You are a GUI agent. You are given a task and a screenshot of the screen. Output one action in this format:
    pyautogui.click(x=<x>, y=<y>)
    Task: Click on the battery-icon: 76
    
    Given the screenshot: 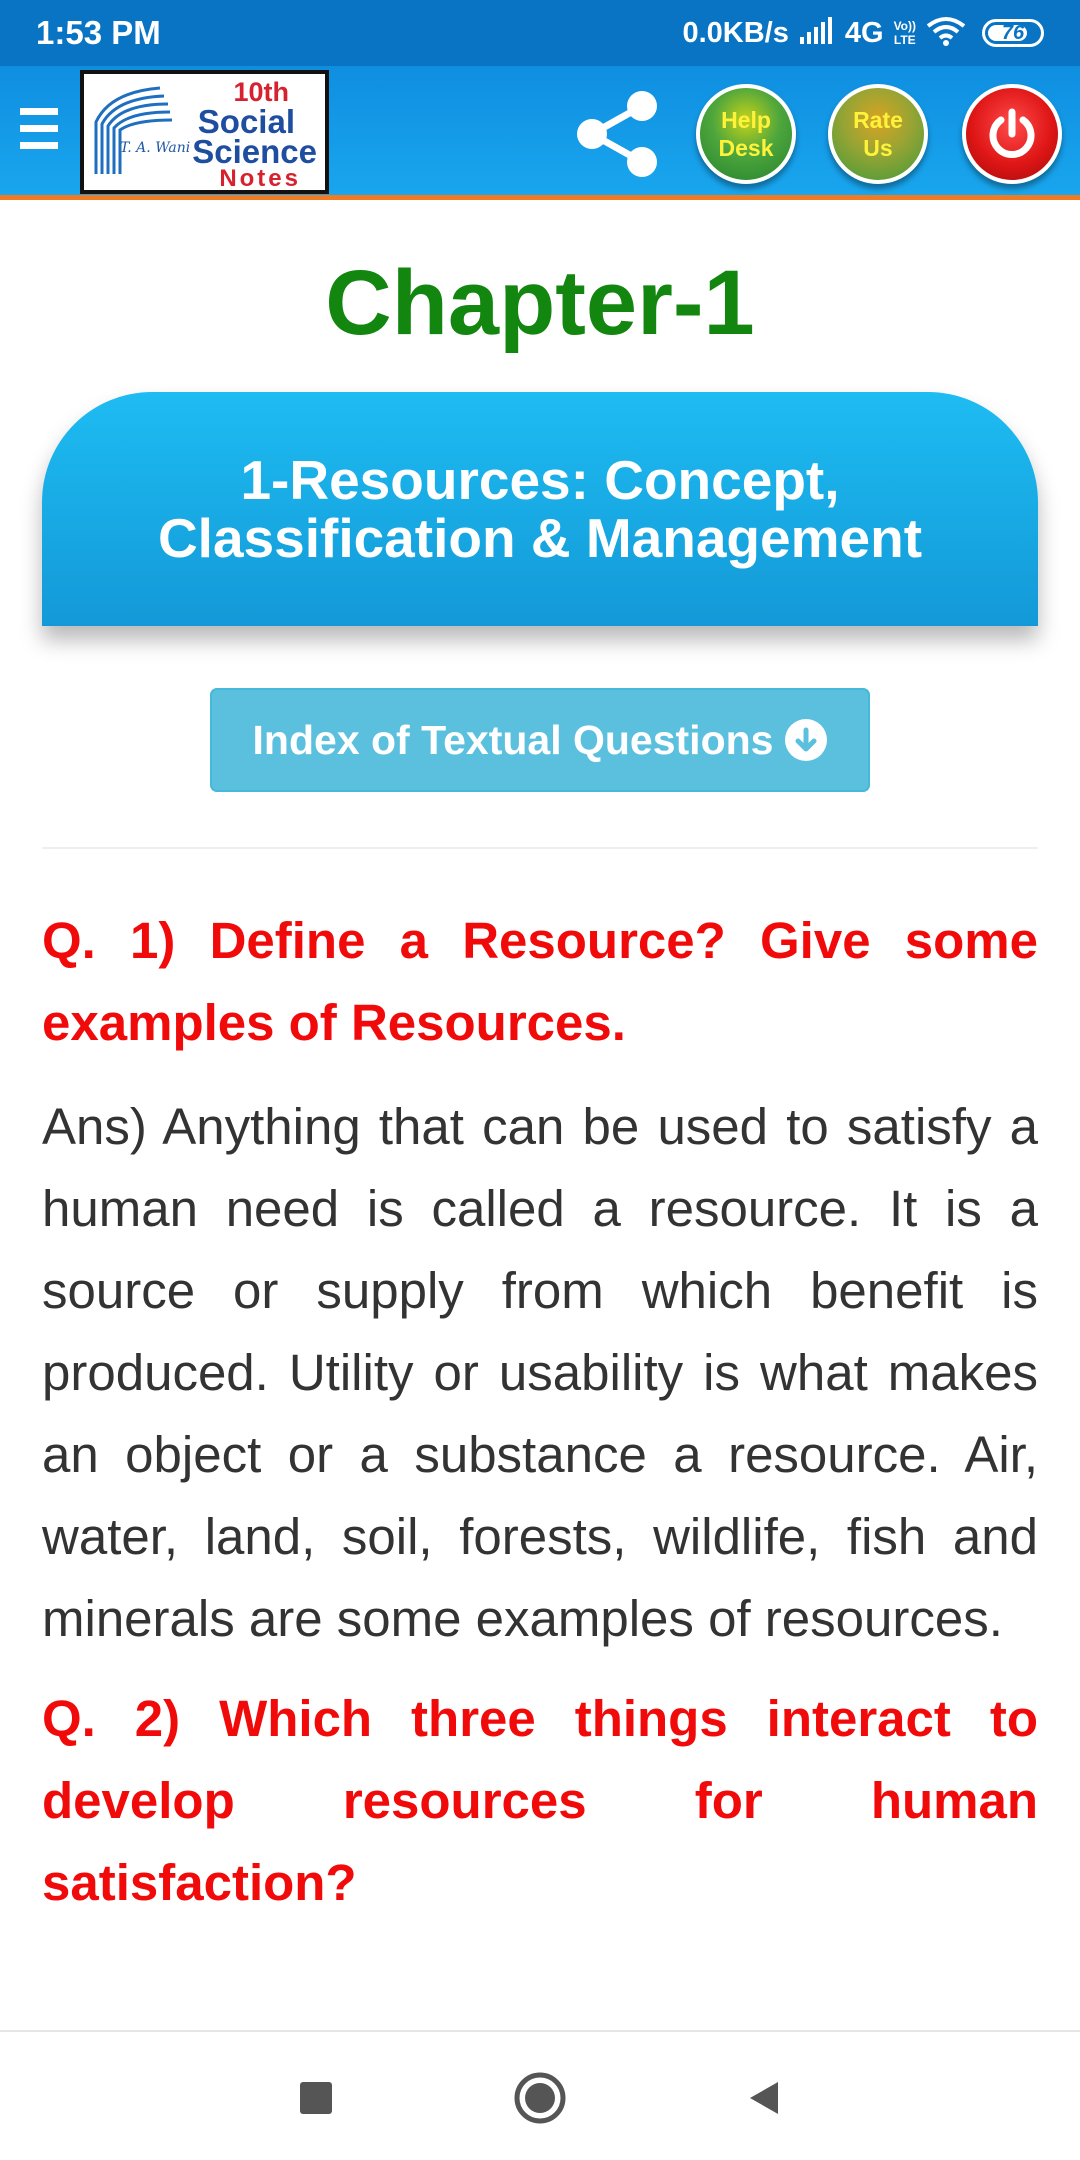 What is the action you would take?
    pyautogui.click(x=1013, y=33)
    